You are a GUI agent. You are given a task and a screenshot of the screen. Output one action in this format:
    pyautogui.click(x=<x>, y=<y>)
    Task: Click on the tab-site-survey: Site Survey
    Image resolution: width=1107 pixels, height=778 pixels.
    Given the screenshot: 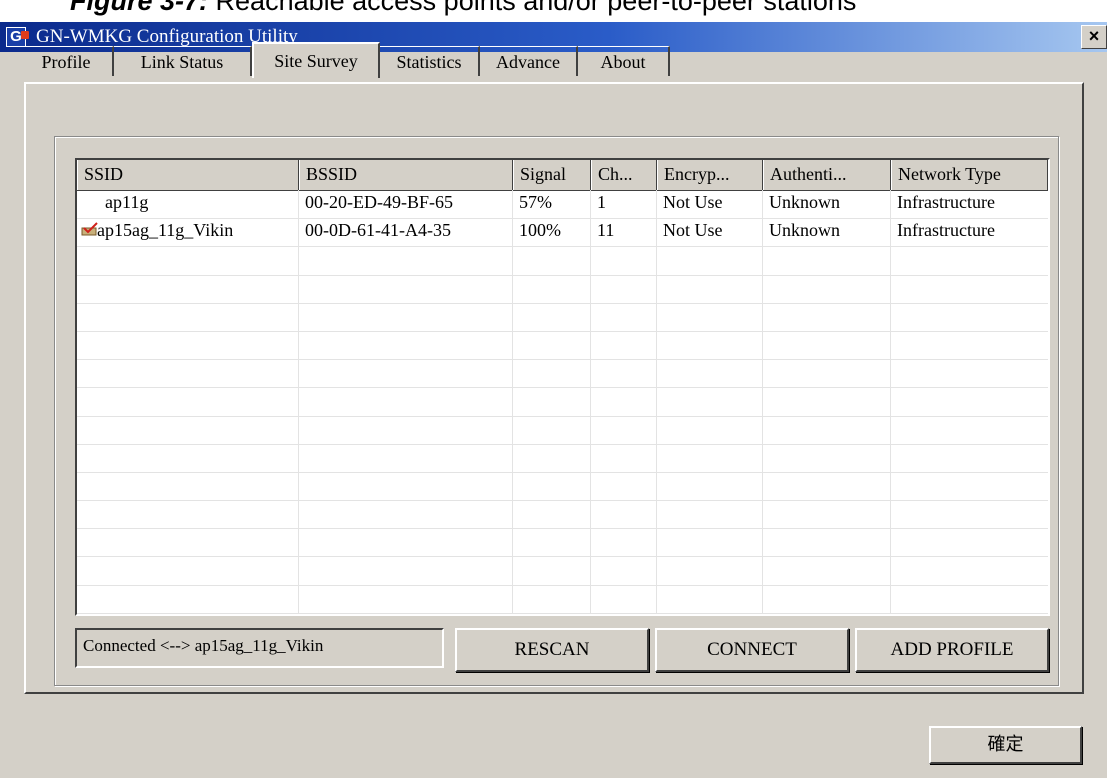 What is the action you would take?
    pyautogui.click(x=316, y=60)
    